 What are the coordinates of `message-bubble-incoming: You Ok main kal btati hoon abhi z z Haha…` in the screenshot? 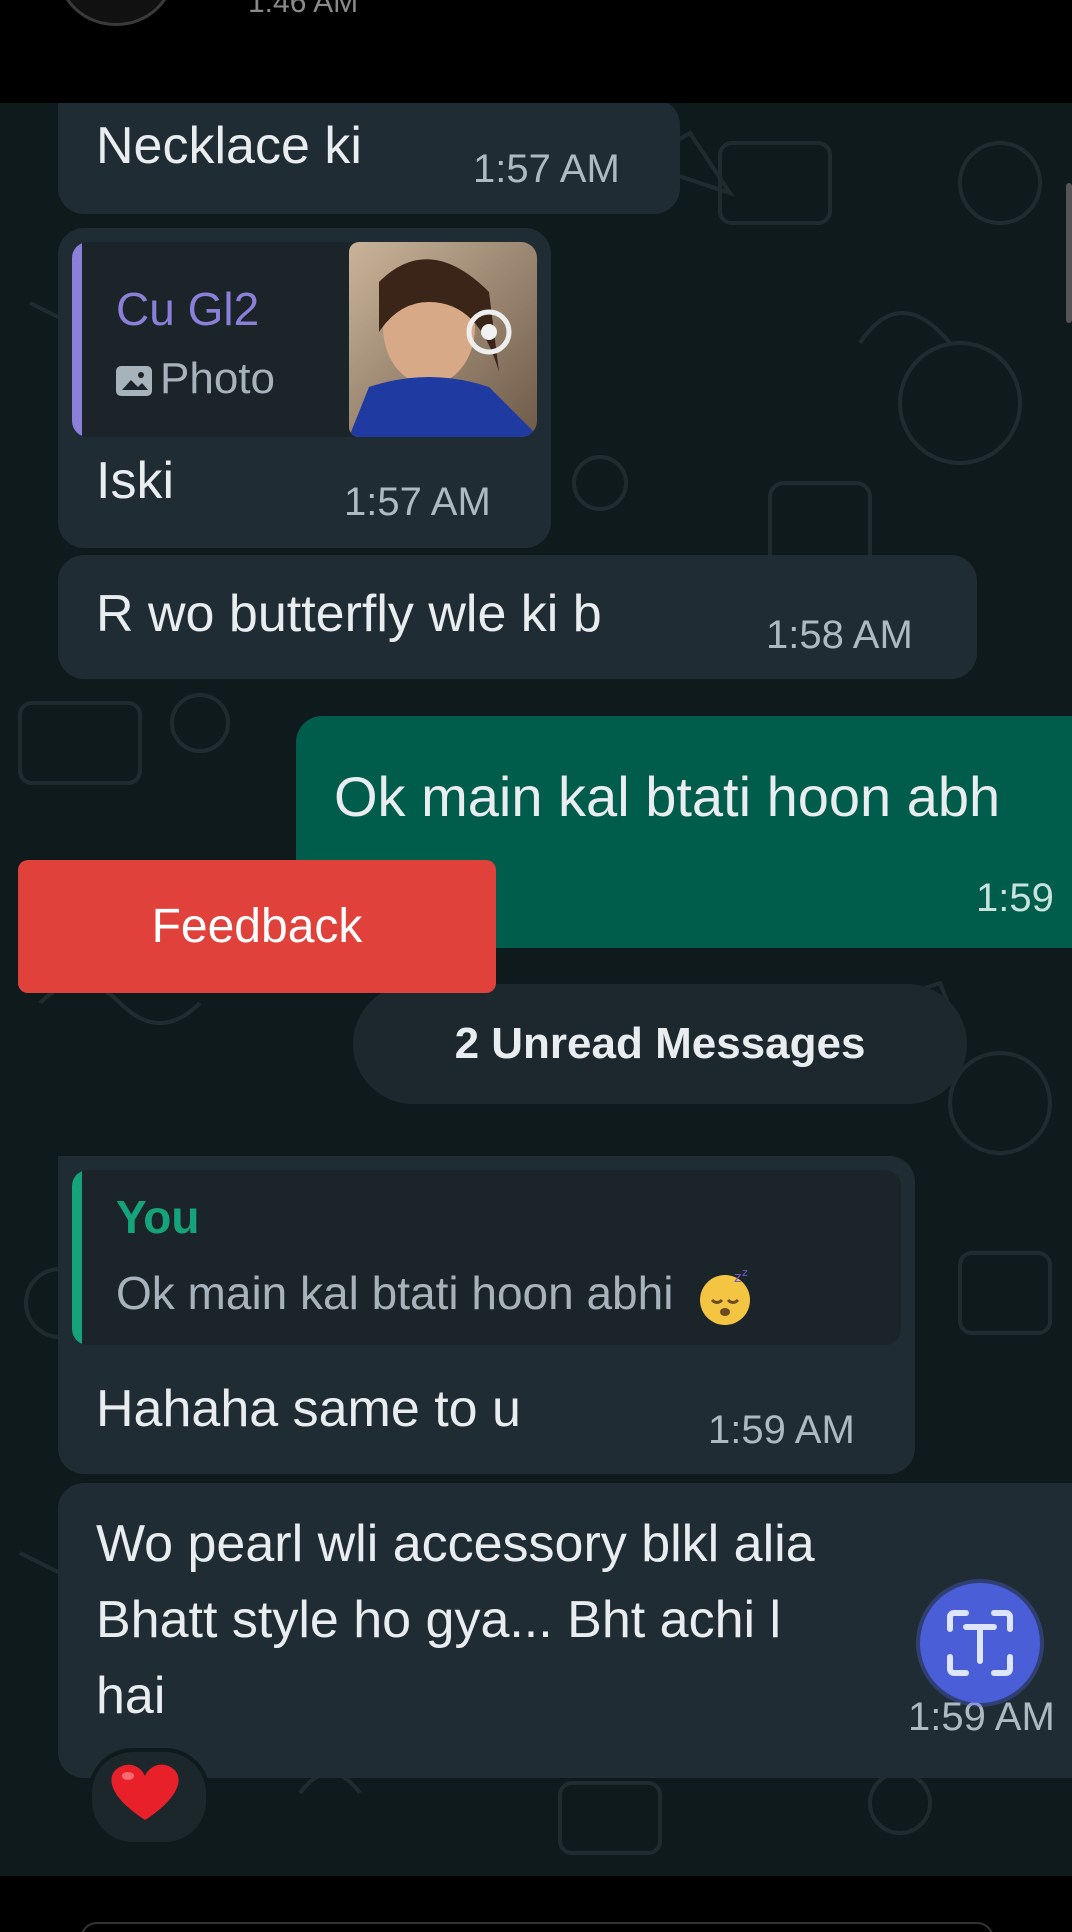 It's located at (486, 1315).